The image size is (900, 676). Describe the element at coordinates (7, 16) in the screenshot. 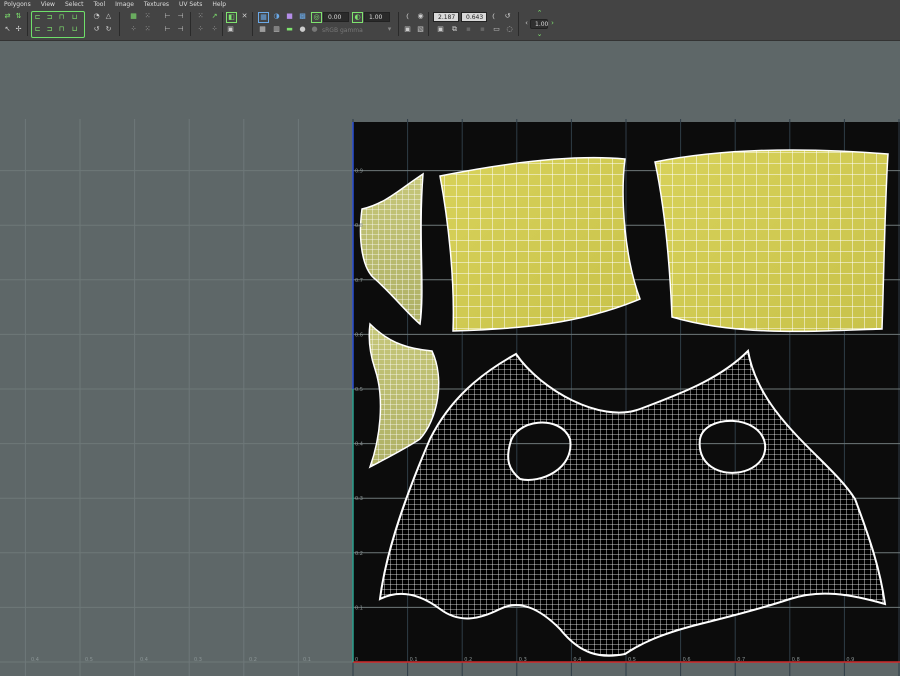

I see `flip-u-icon: ⇄` at that location.